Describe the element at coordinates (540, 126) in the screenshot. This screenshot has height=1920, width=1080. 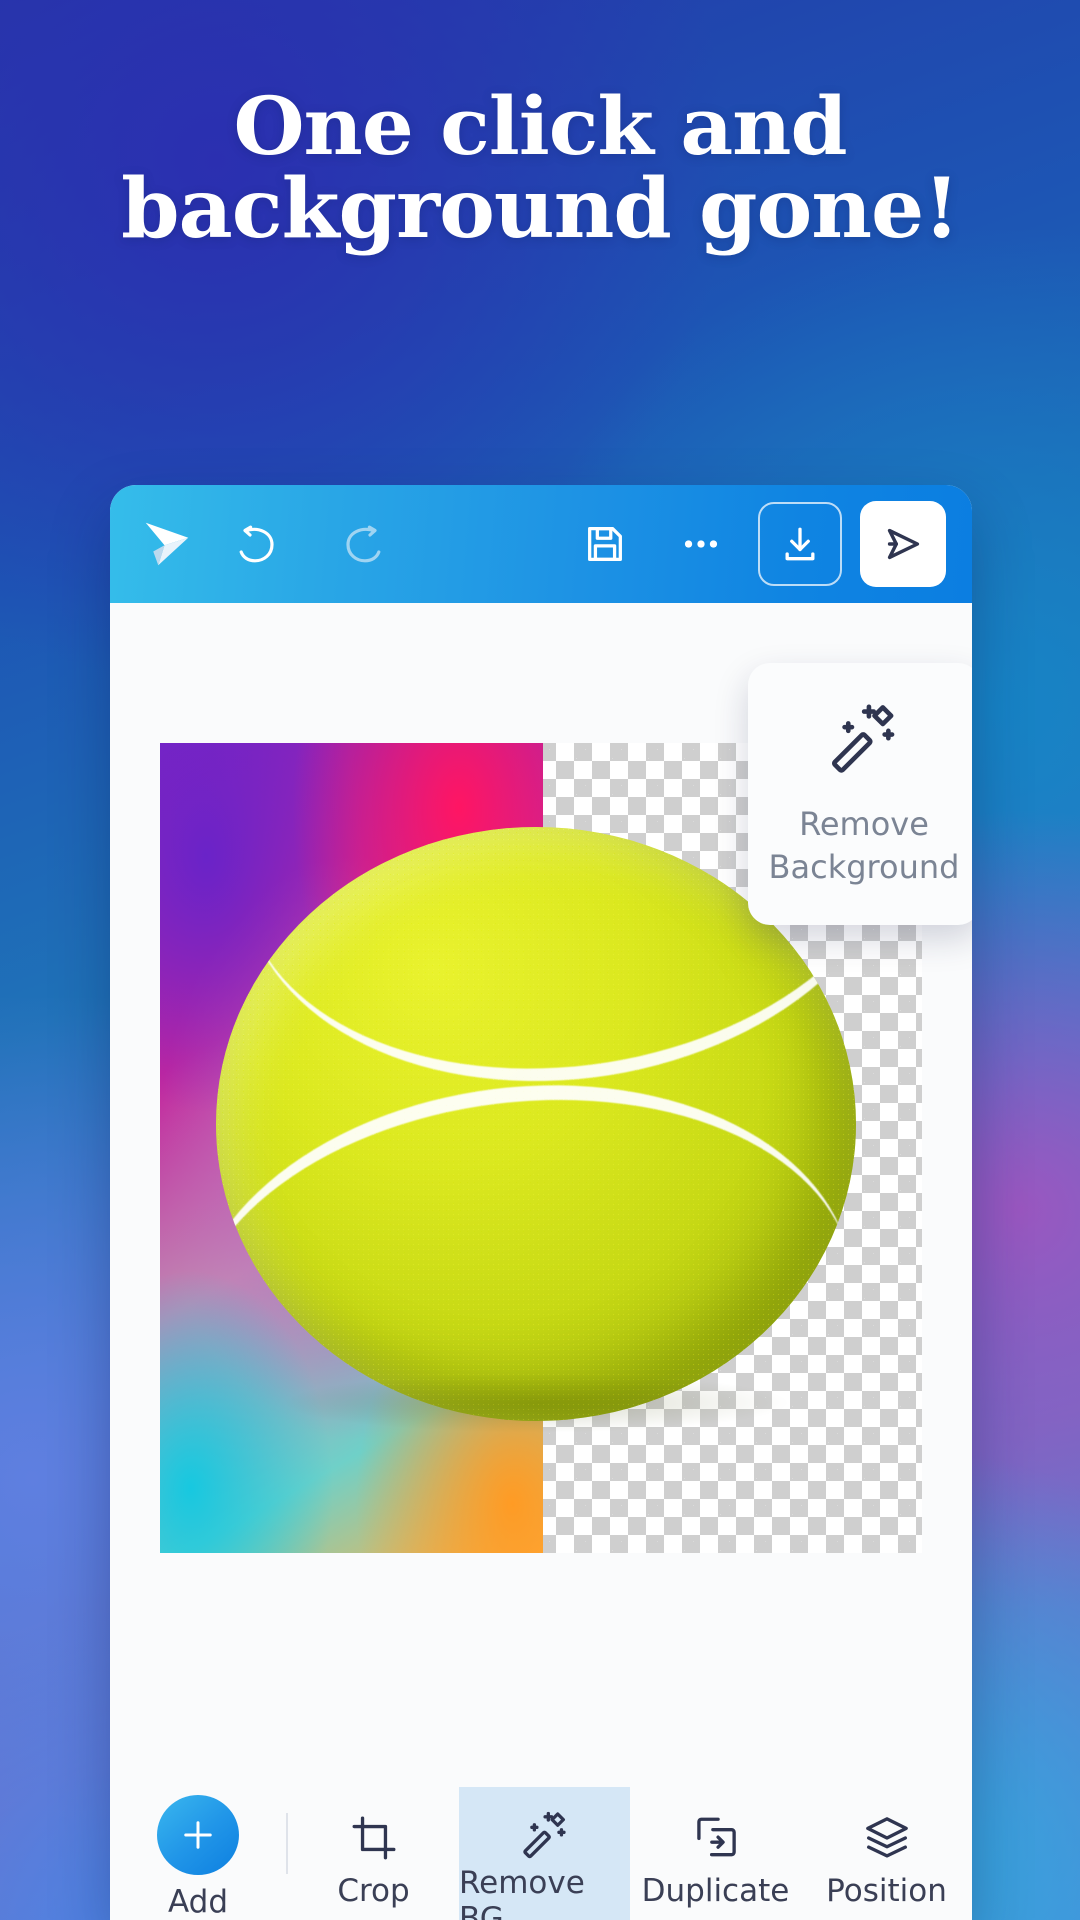
I see `headline-line-1: One click and` at that location.